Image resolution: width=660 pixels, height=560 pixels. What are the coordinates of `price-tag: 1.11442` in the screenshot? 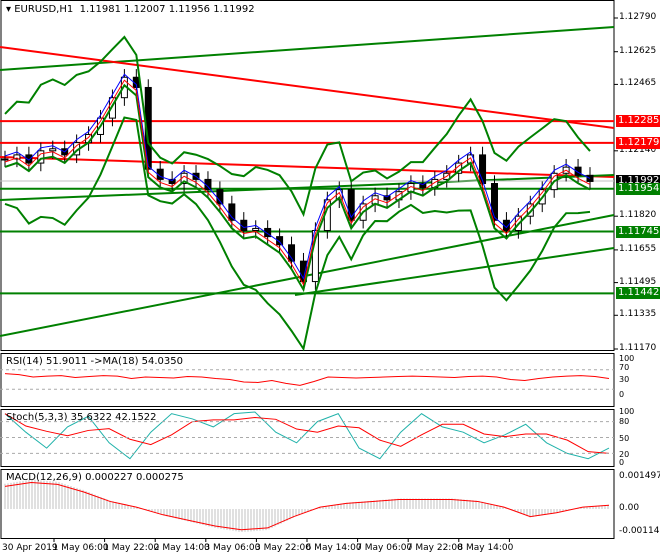 It's located at (638, 293).